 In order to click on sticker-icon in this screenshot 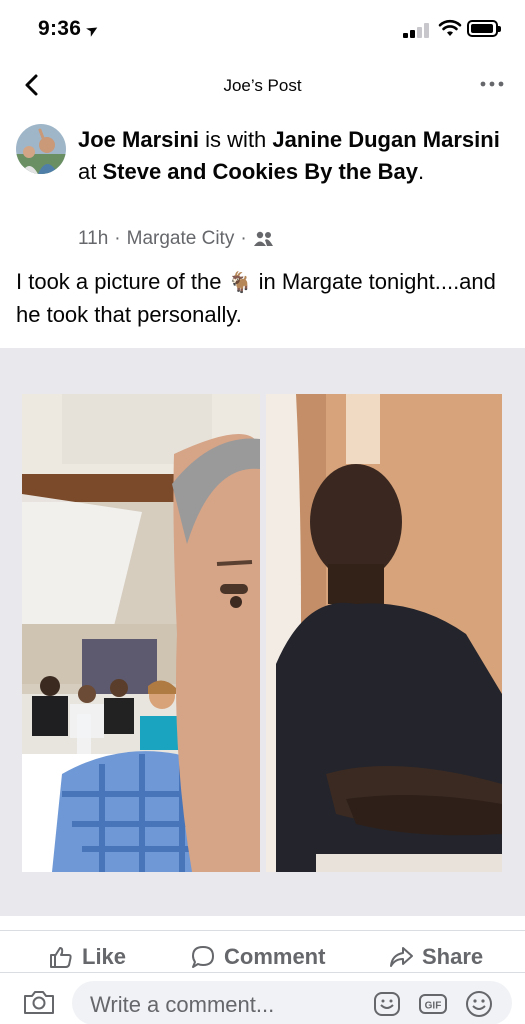, I will do `click(387, 1004)`.